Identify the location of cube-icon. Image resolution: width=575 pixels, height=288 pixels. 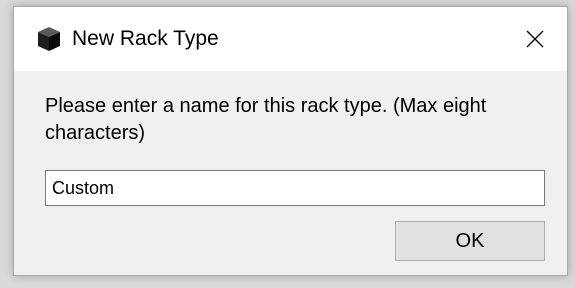
(49, 39).